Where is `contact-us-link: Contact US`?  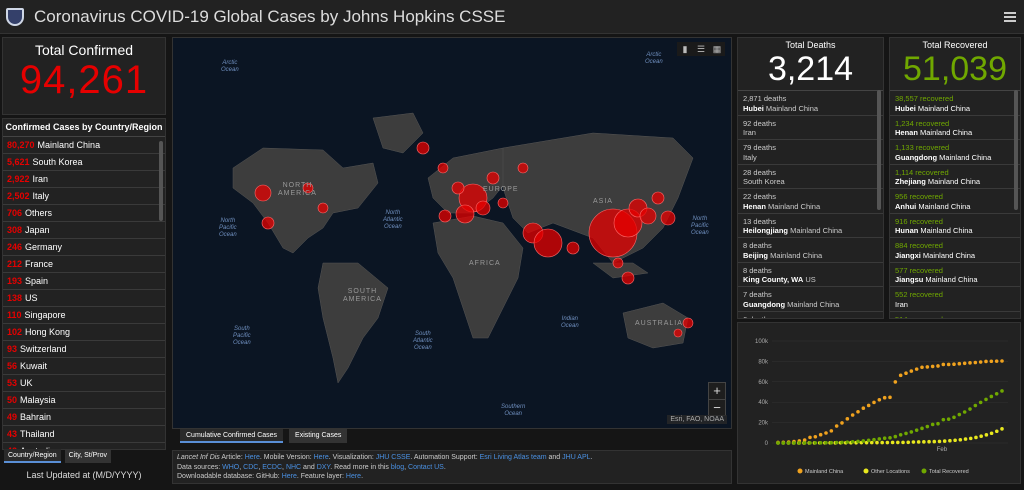
contact-us-link: Contact US is located at coordinates (426, 467).